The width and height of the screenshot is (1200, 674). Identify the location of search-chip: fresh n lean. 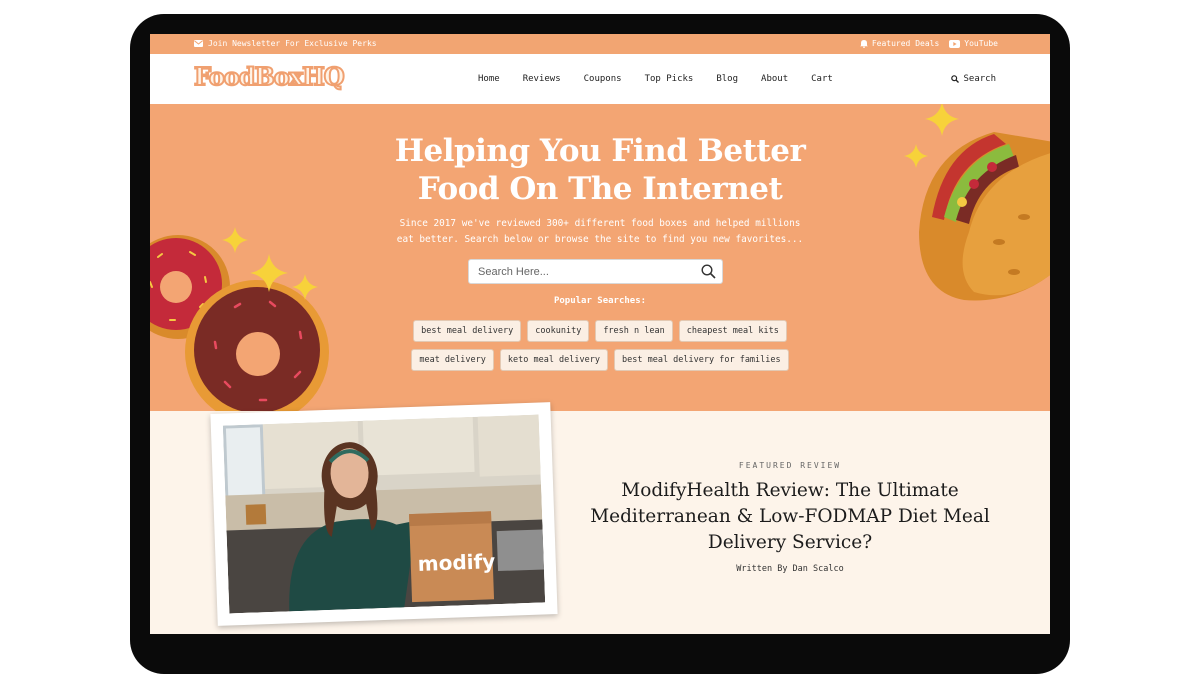
(634, 331).